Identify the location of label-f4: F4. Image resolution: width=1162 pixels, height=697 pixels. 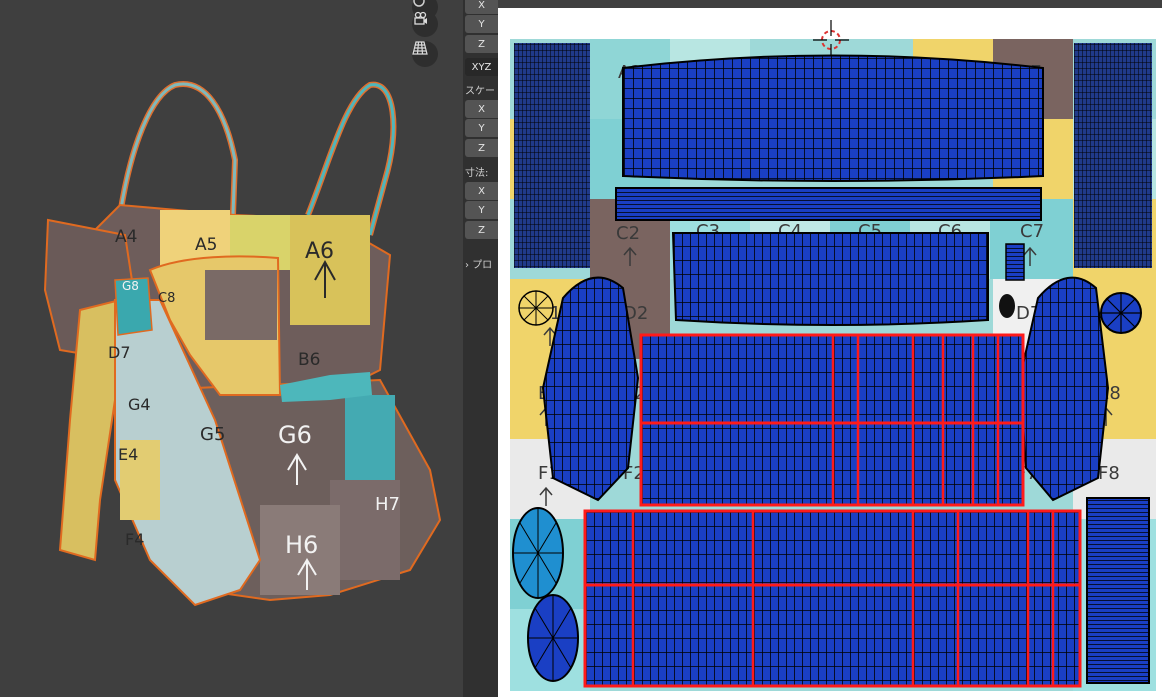
(134, 539).